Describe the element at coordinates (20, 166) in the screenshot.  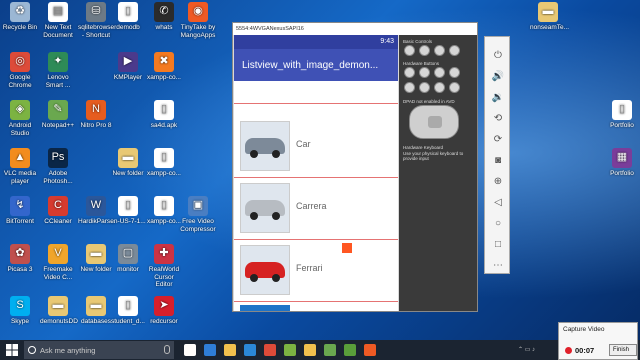
I see `desktop-icon: ▲ VLC media player` at that location.